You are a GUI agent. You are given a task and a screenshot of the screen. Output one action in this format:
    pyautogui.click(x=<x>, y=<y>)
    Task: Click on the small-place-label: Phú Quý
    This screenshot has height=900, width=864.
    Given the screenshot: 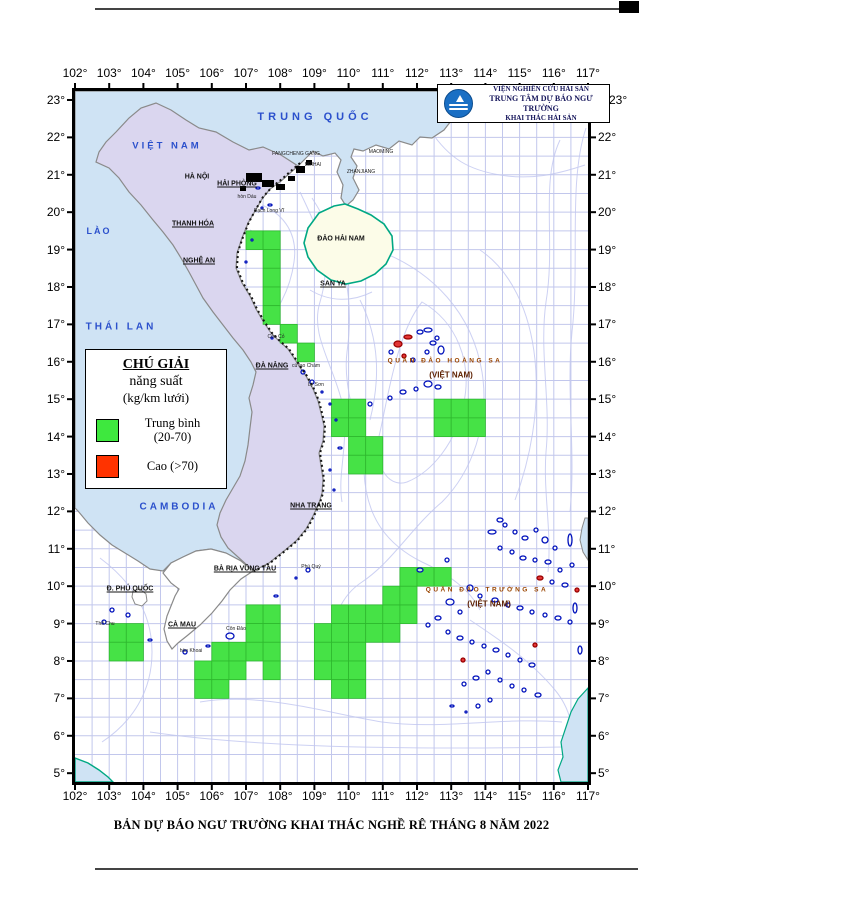 What is the action you would take?
    pyautogui.click(x=311, y=567)
    